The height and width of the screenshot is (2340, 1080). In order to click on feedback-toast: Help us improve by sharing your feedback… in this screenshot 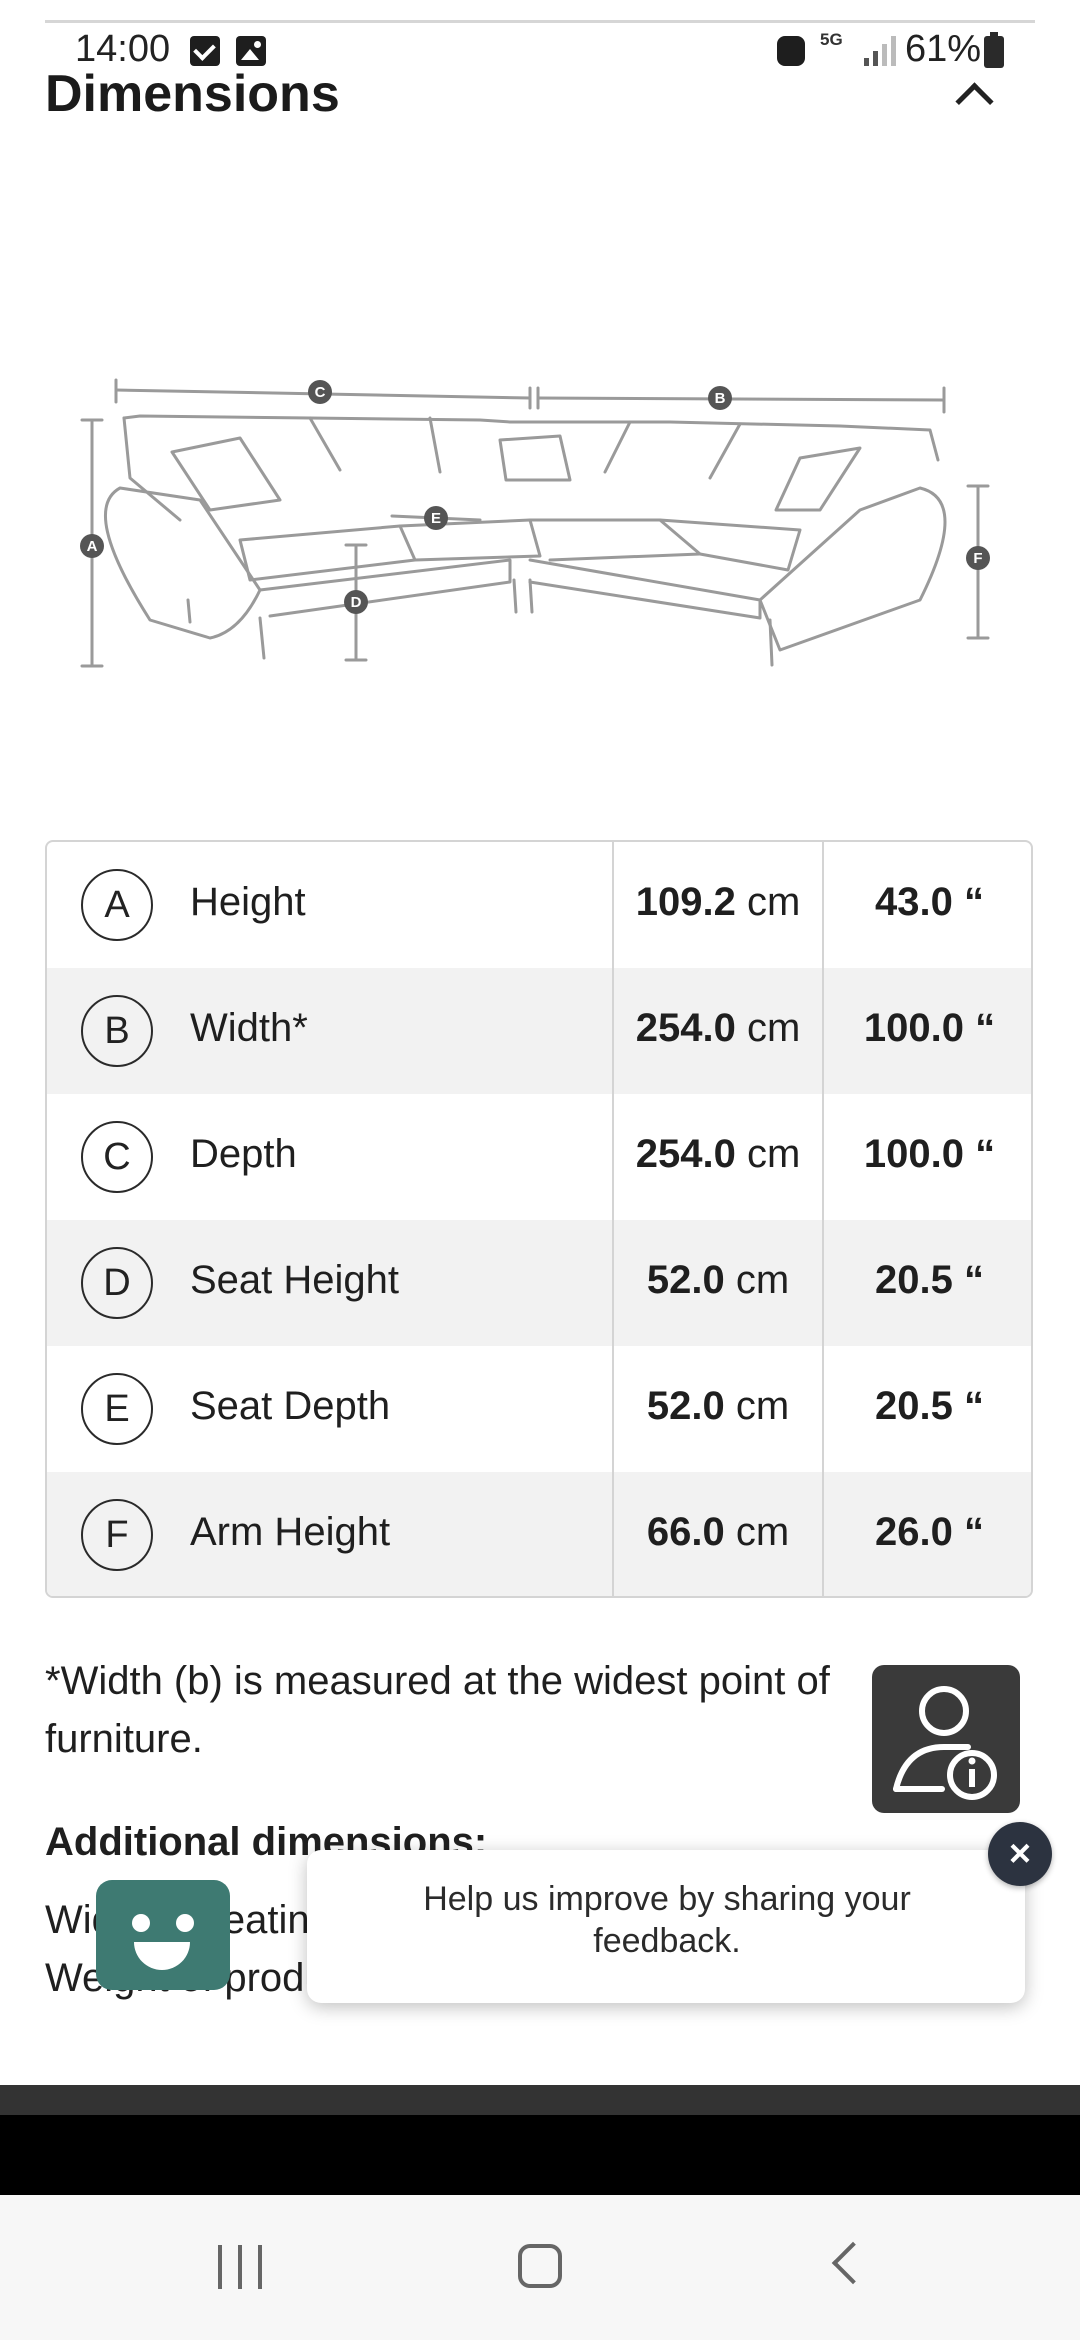, I will do `click(666, 1926)`.